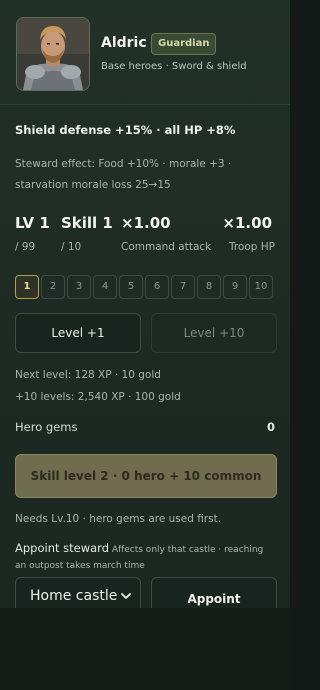 This screenshot has height=690, width=320. Describe the element at coordinates (105, 287) in the screenshot. I see `skill-level-button: 4` at that location.